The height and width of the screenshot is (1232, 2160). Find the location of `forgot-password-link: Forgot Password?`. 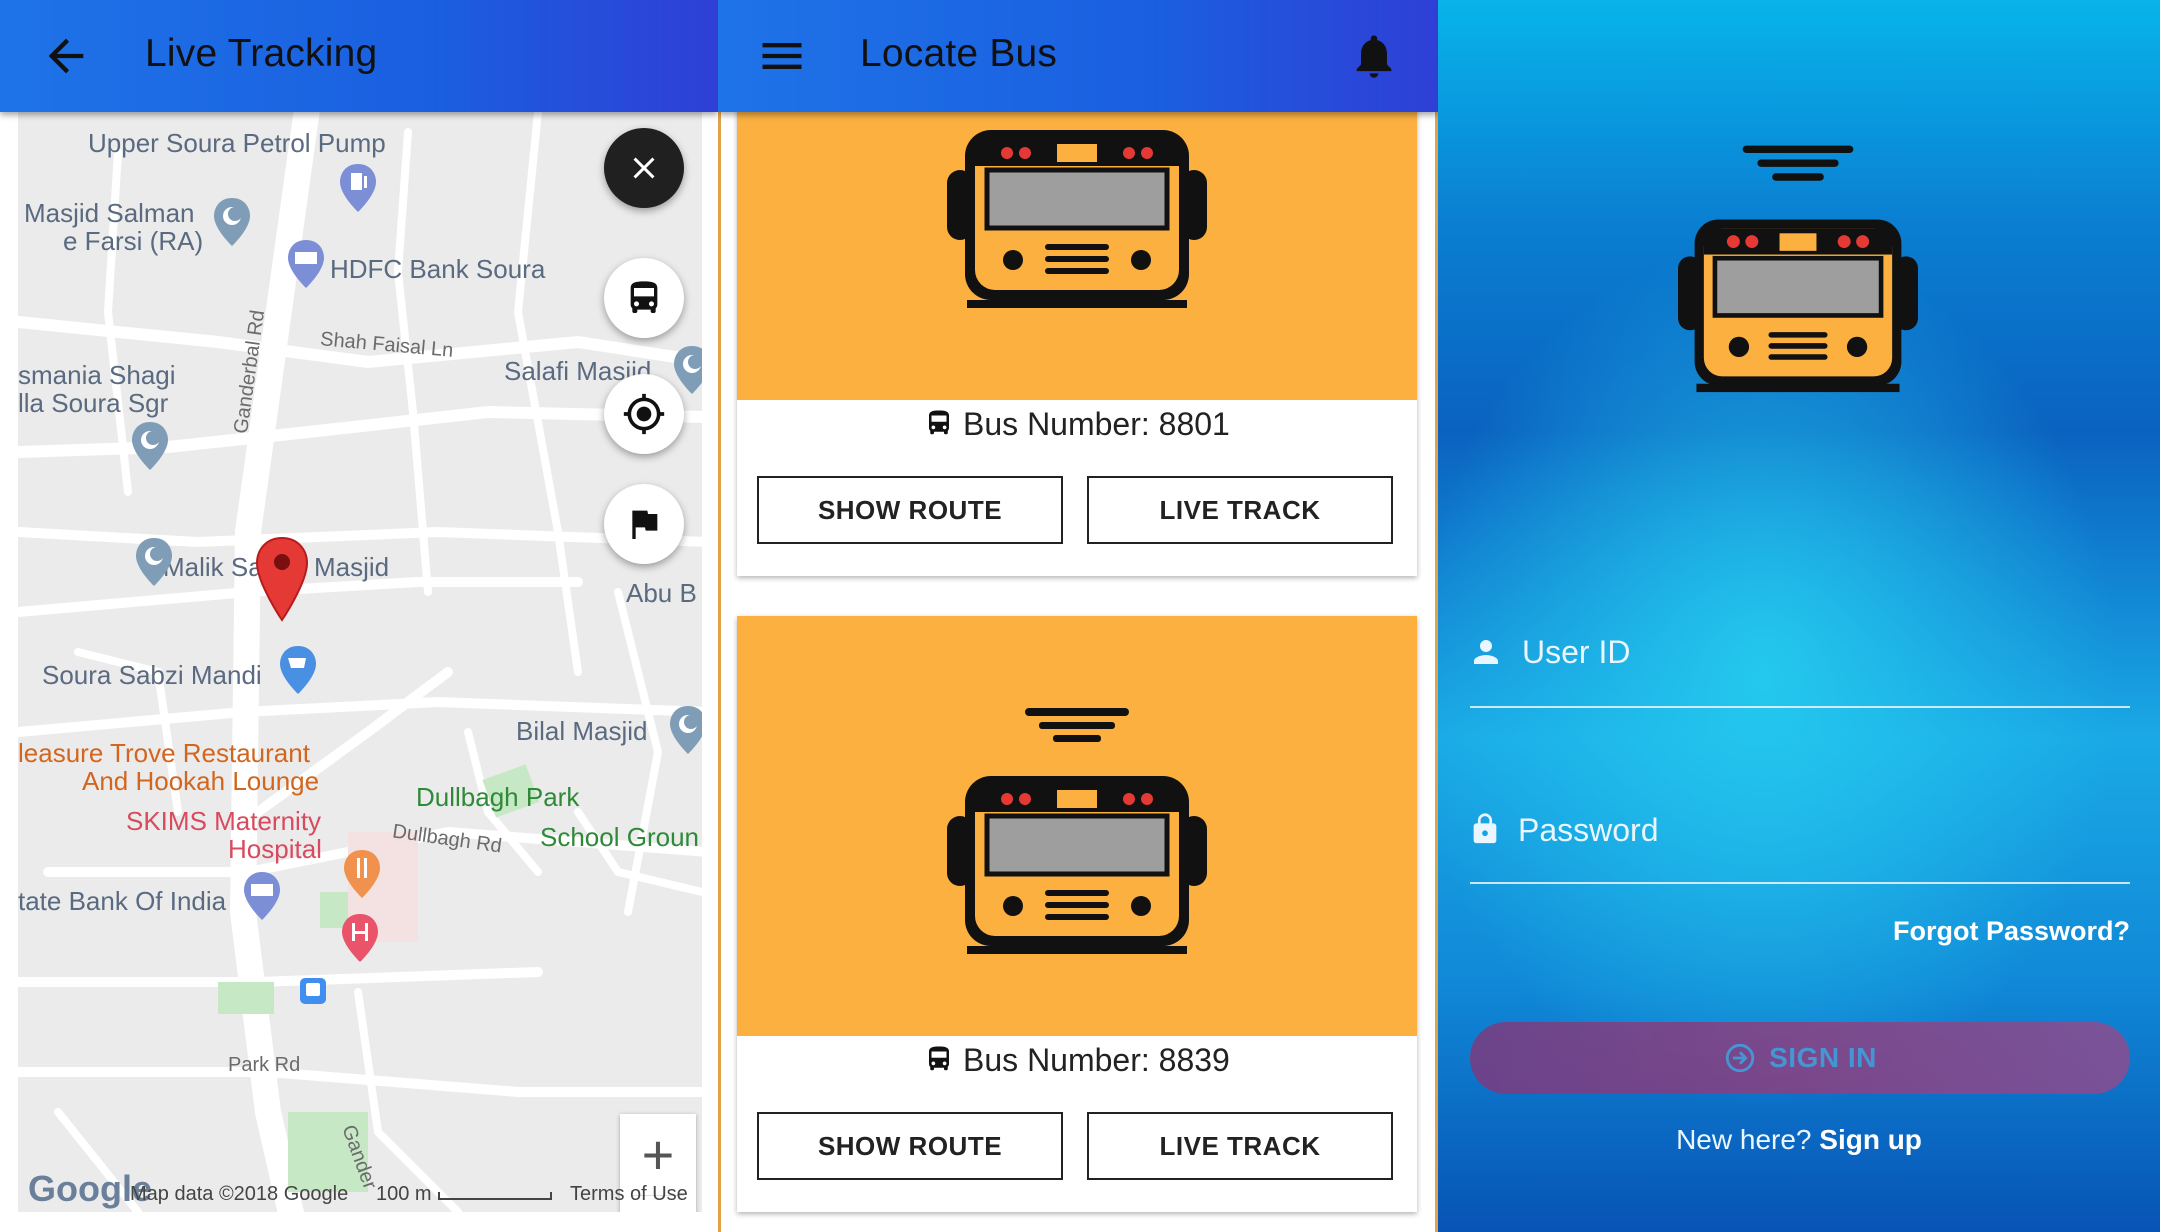

forgot-password-link: Forgot Password? is located at coordinates (2011, 931).